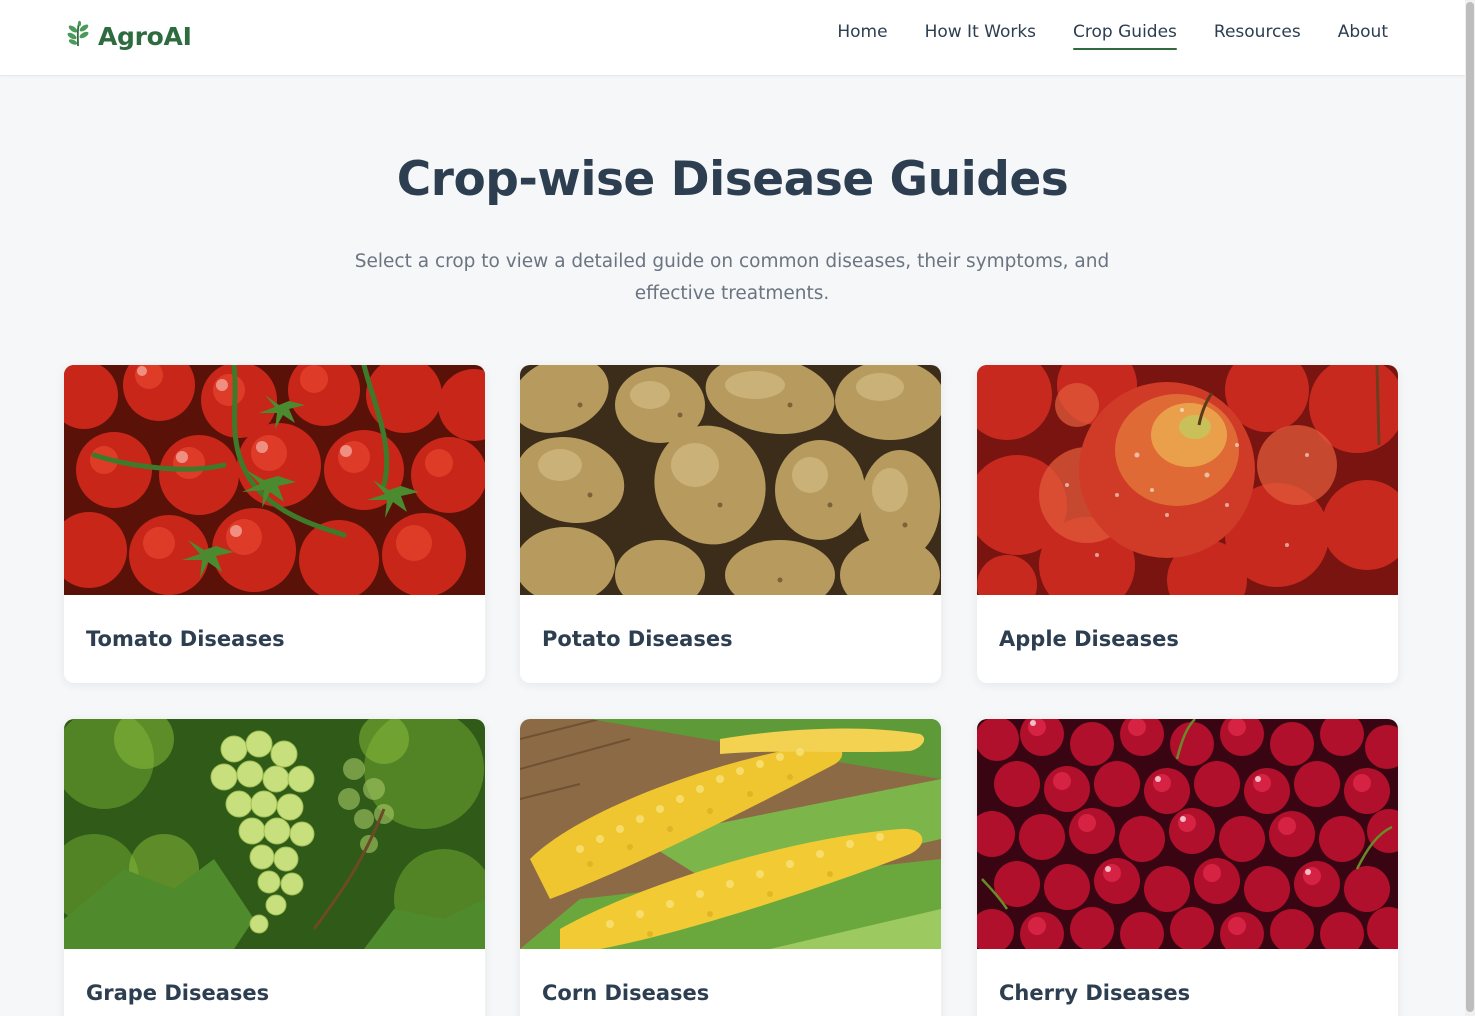  I want to click on cherry-photo, so click(1187, 834).